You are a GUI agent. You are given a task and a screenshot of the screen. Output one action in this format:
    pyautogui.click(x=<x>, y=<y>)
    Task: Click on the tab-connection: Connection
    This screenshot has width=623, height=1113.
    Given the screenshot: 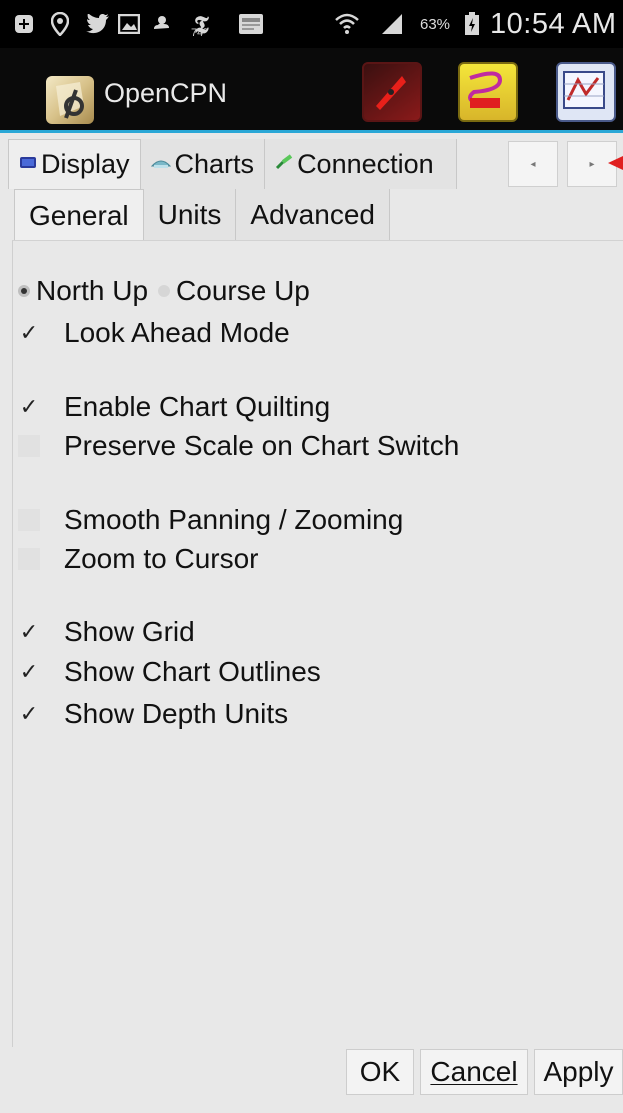 What is the action you would take?
    pyautogui.click(x=361, y=164)
    